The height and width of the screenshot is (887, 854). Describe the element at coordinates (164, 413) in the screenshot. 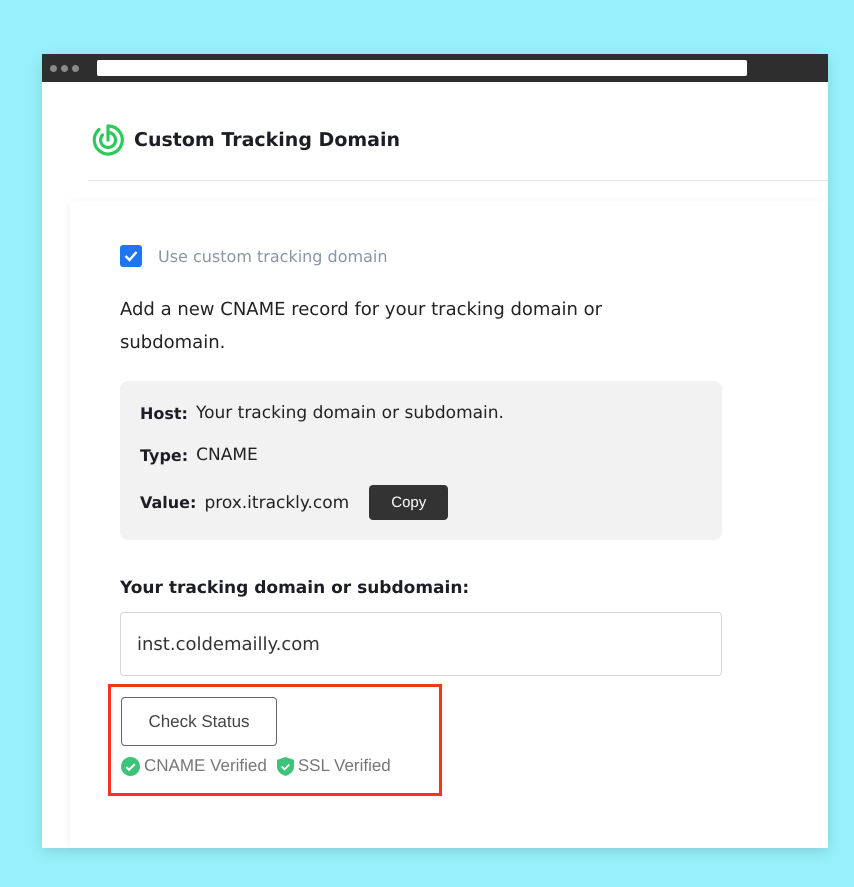

I see `record-label: Host:` at that location.